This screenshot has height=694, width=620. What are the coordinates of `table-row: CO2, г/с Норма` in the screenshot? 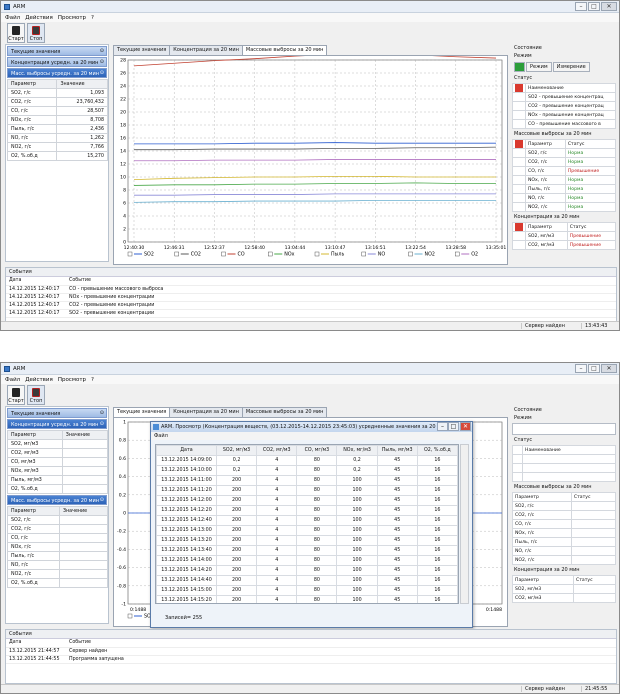 It's located at (564, 162).